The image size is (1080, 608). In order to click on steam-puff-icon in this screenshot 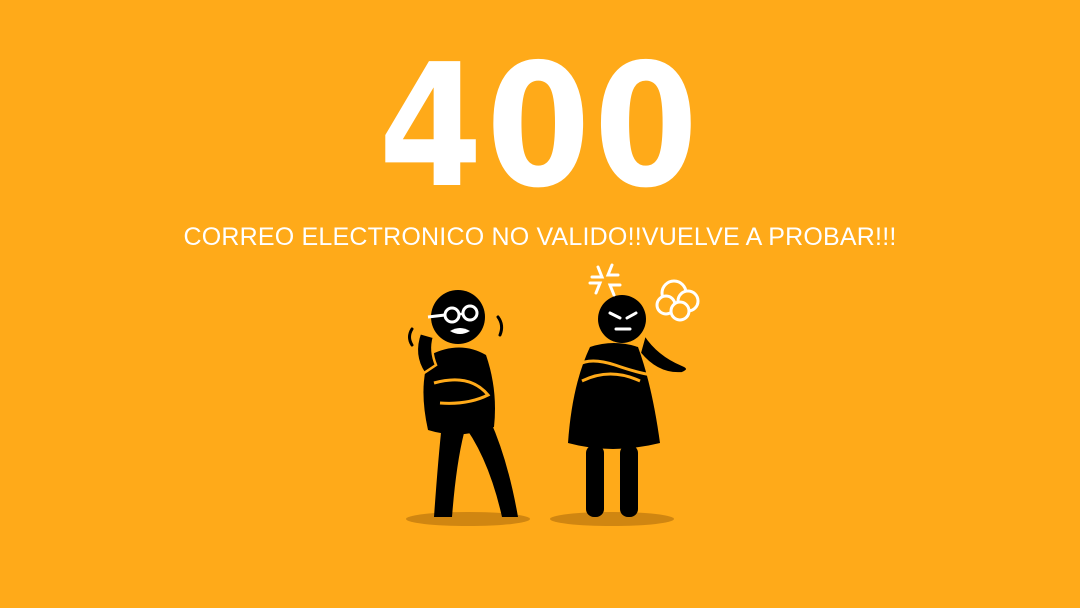, I will do `click(677, 300)`.